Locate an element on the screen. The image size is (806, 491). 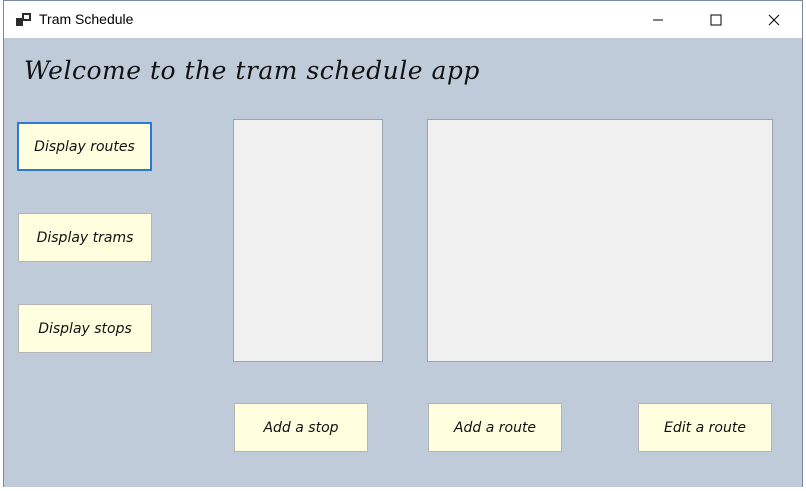
add-route-button: Add a route is located at coordinates (495, 427).